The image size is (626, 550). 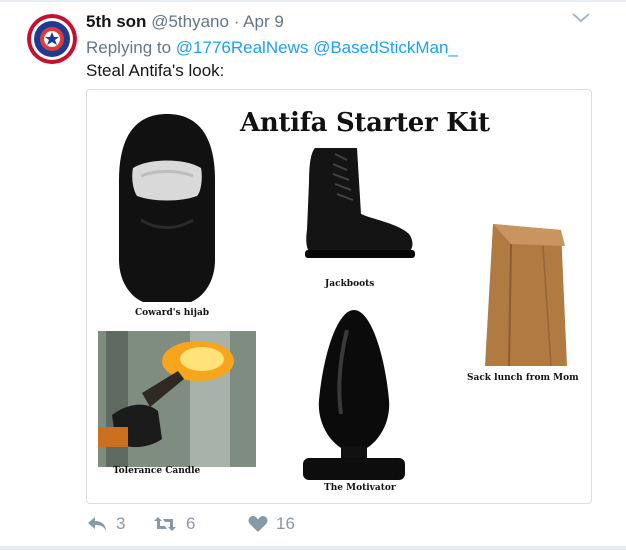 What do you see at coordinates (313, 548) in the screenshot?
I see `bottom-divider` at bounding box center [313, 548].